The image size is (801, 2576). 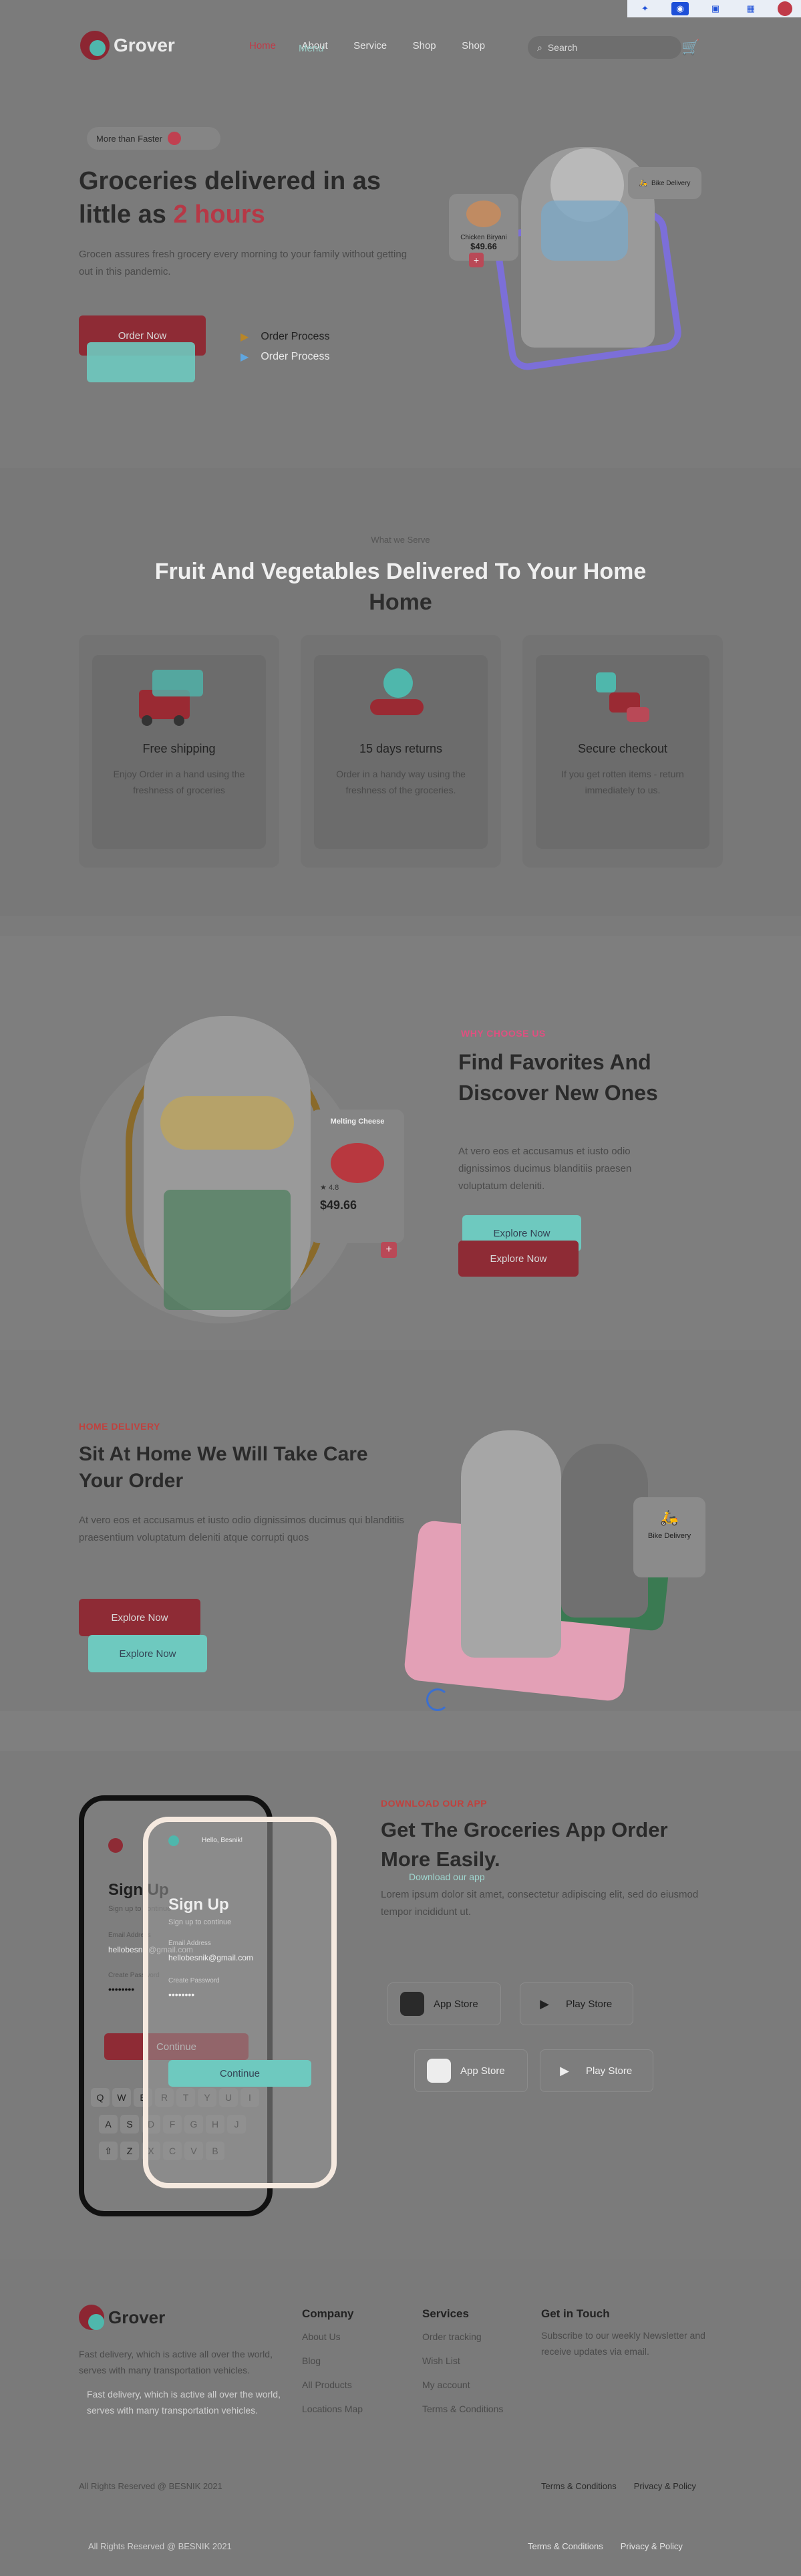 What do you see at coordinates (585, 231) in the screenshot?
I see `vegetables-image` at bounding box center [585, 231].